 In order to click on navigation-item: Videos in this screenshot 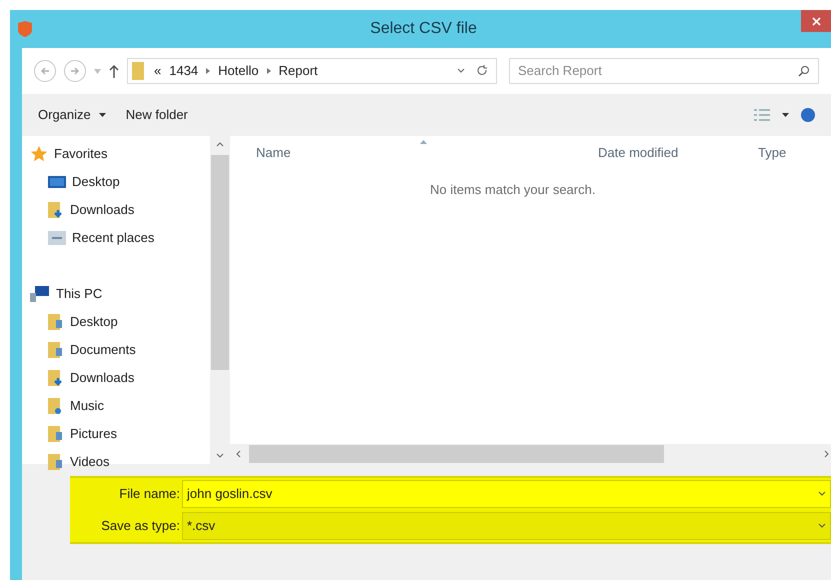, I will do `click(116, 462)`.